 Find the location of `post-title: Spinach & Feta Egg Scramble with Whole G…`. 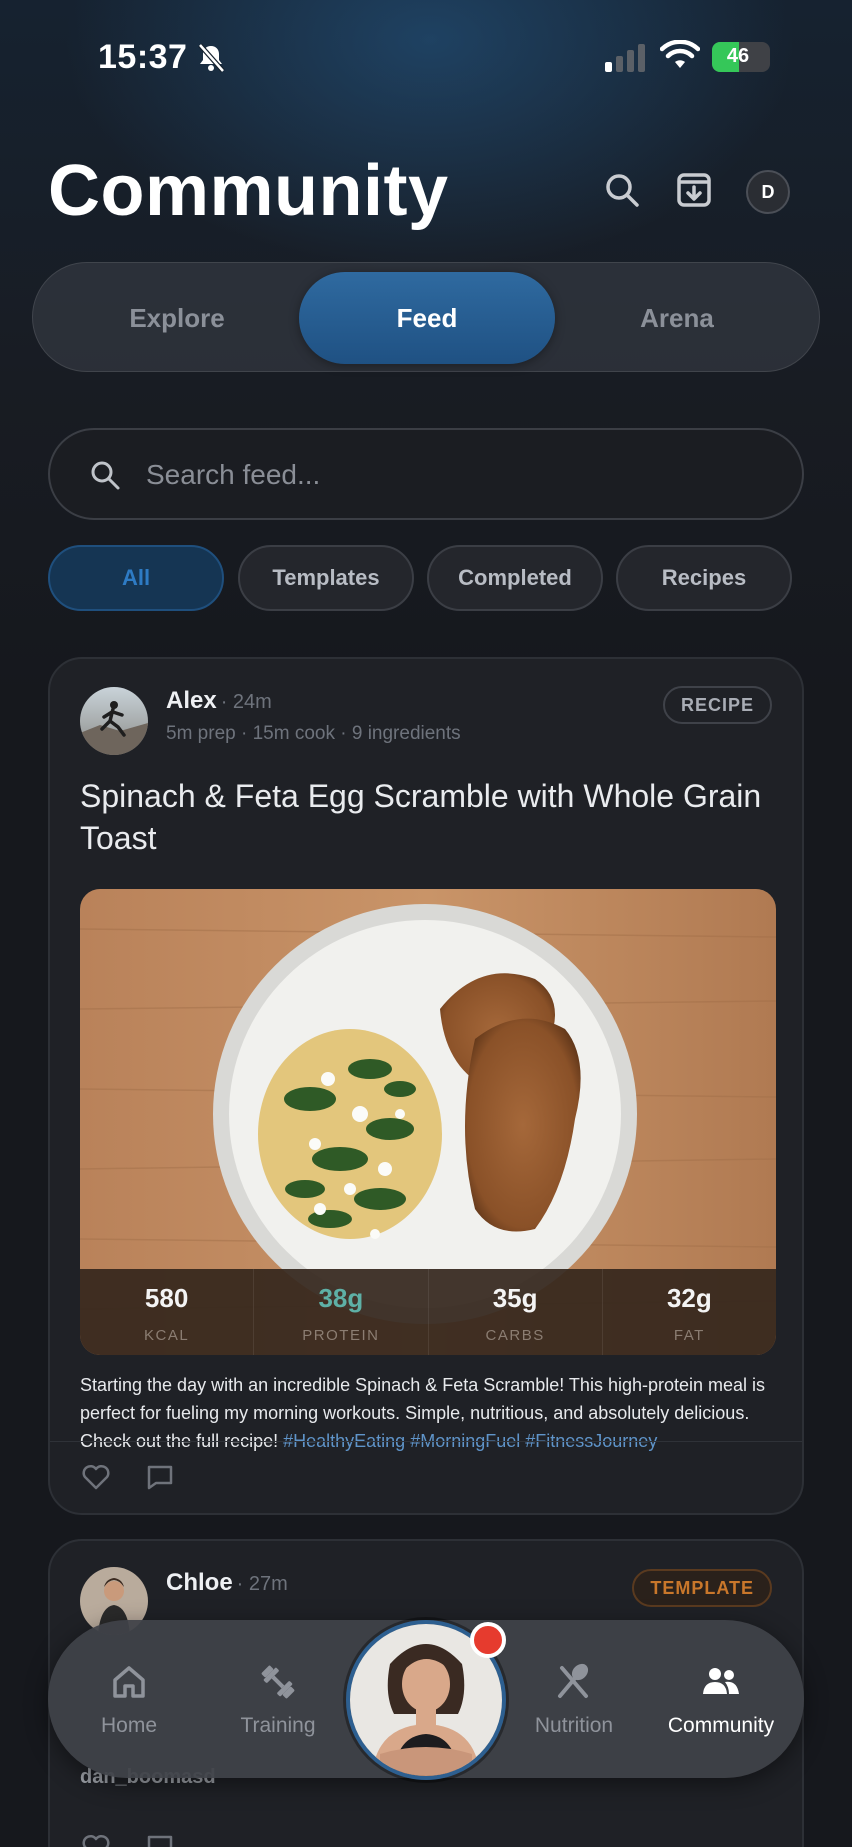

post-title: Spinach & Feta Egg Scramble with Whole G… is located at coordinates (430, 817).